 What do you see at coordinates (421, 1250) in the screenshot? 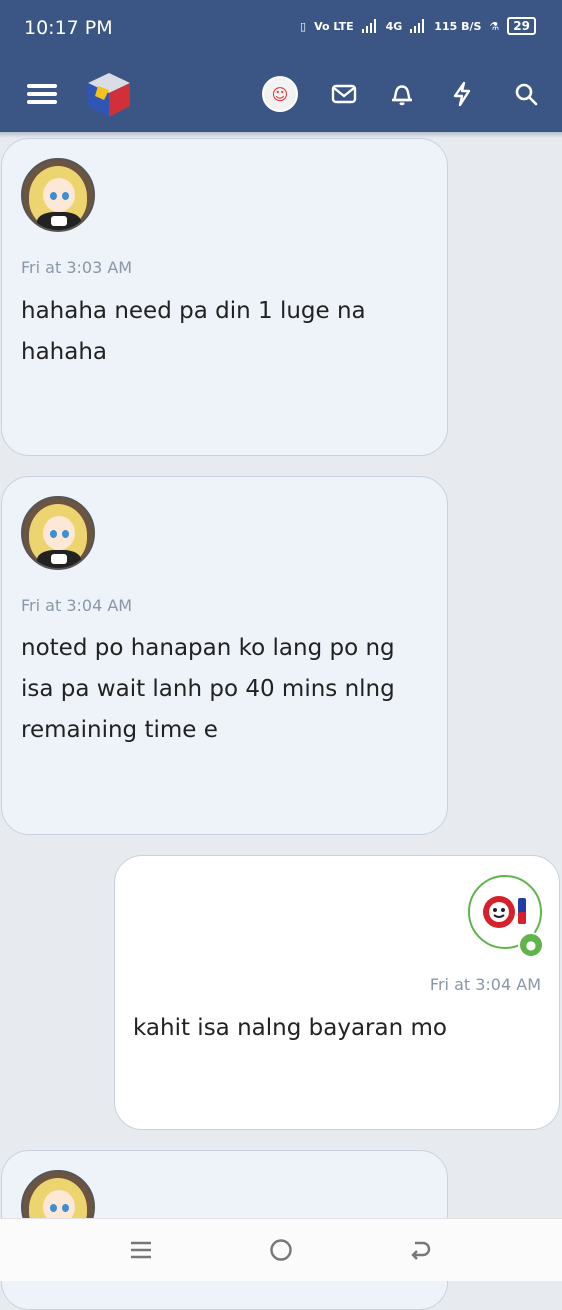
I see `back-icon` at bounding box center [421, 1250].